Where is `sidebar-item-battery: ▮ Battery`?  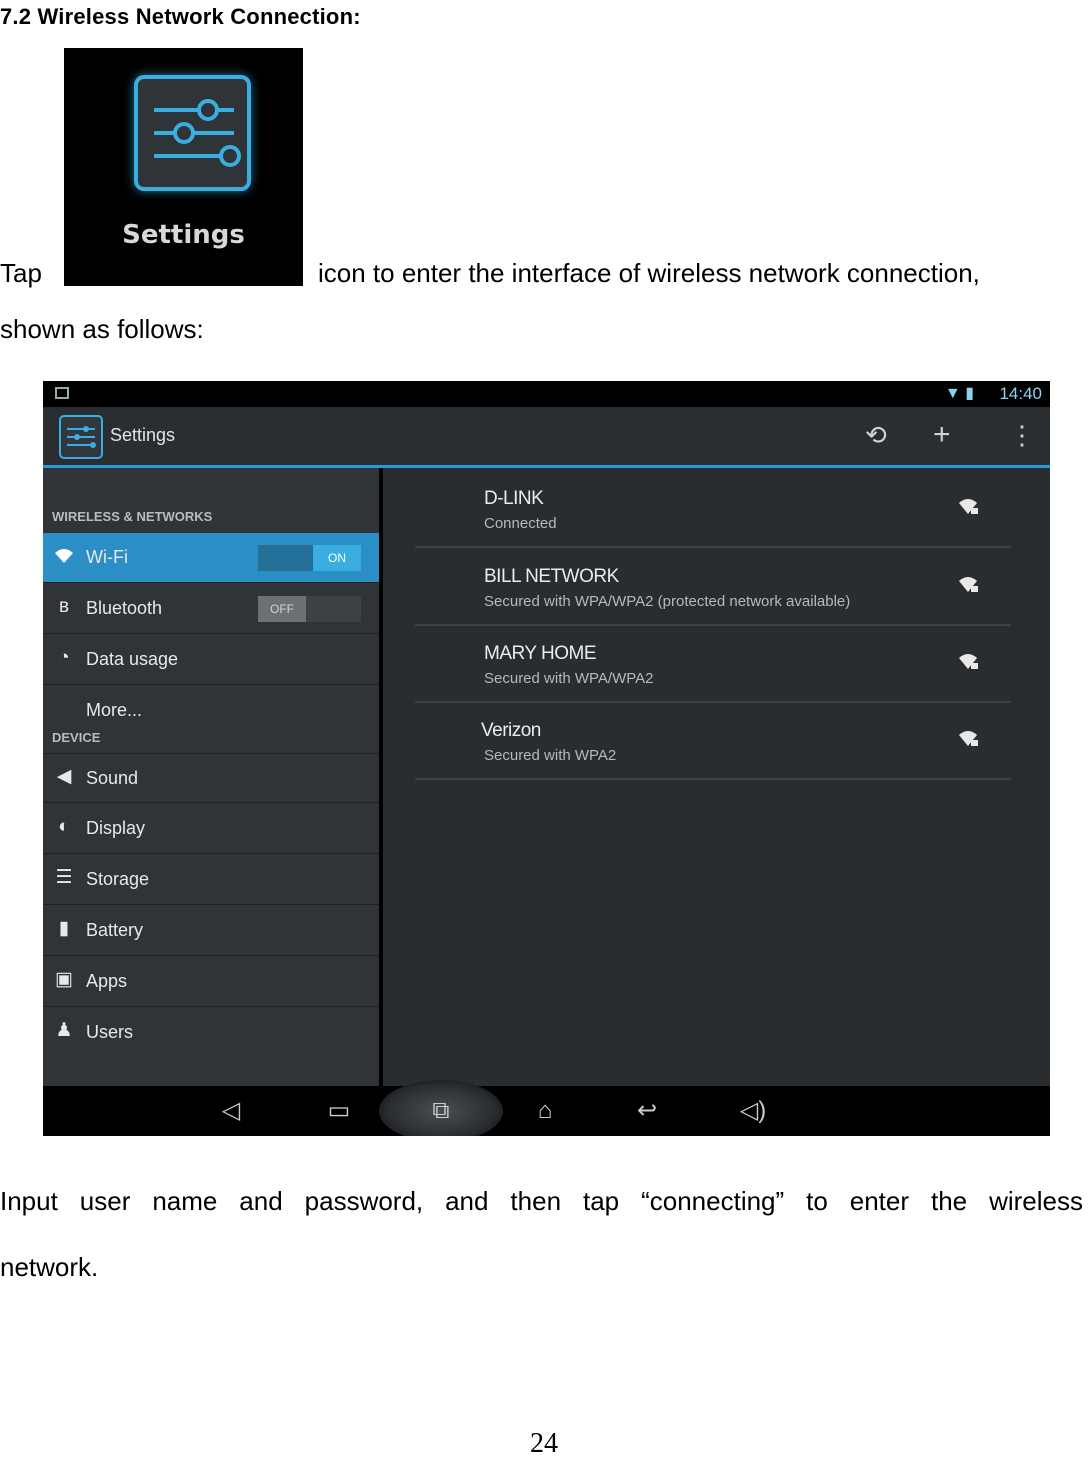
sidebar-item-battery: ▮ Battery is located at coordinates (211, 931).